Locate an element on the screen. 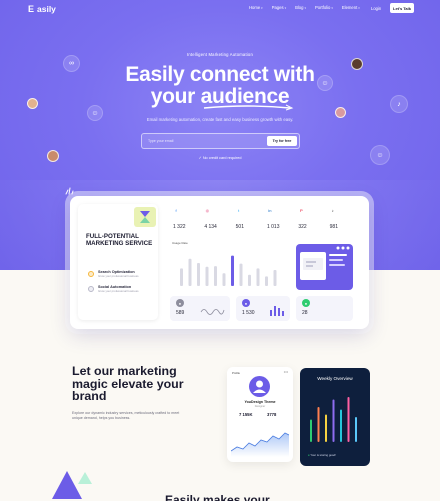 This screenshot has height=501, width=440. sparkle-icon is located at coordinates (69, 191).